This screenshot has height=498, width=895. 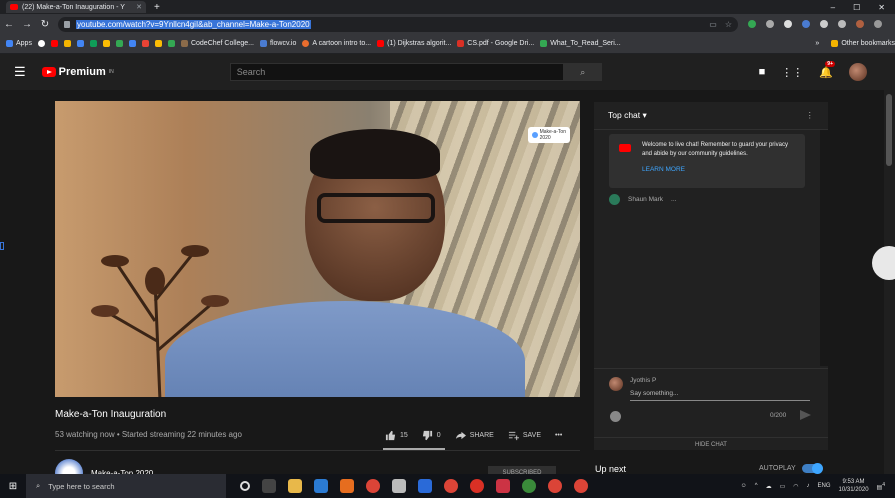 What do you see at coordinates (812, 468) in the screenshot?
I see `autoplay-toggle` at bounding box center [812, 468].